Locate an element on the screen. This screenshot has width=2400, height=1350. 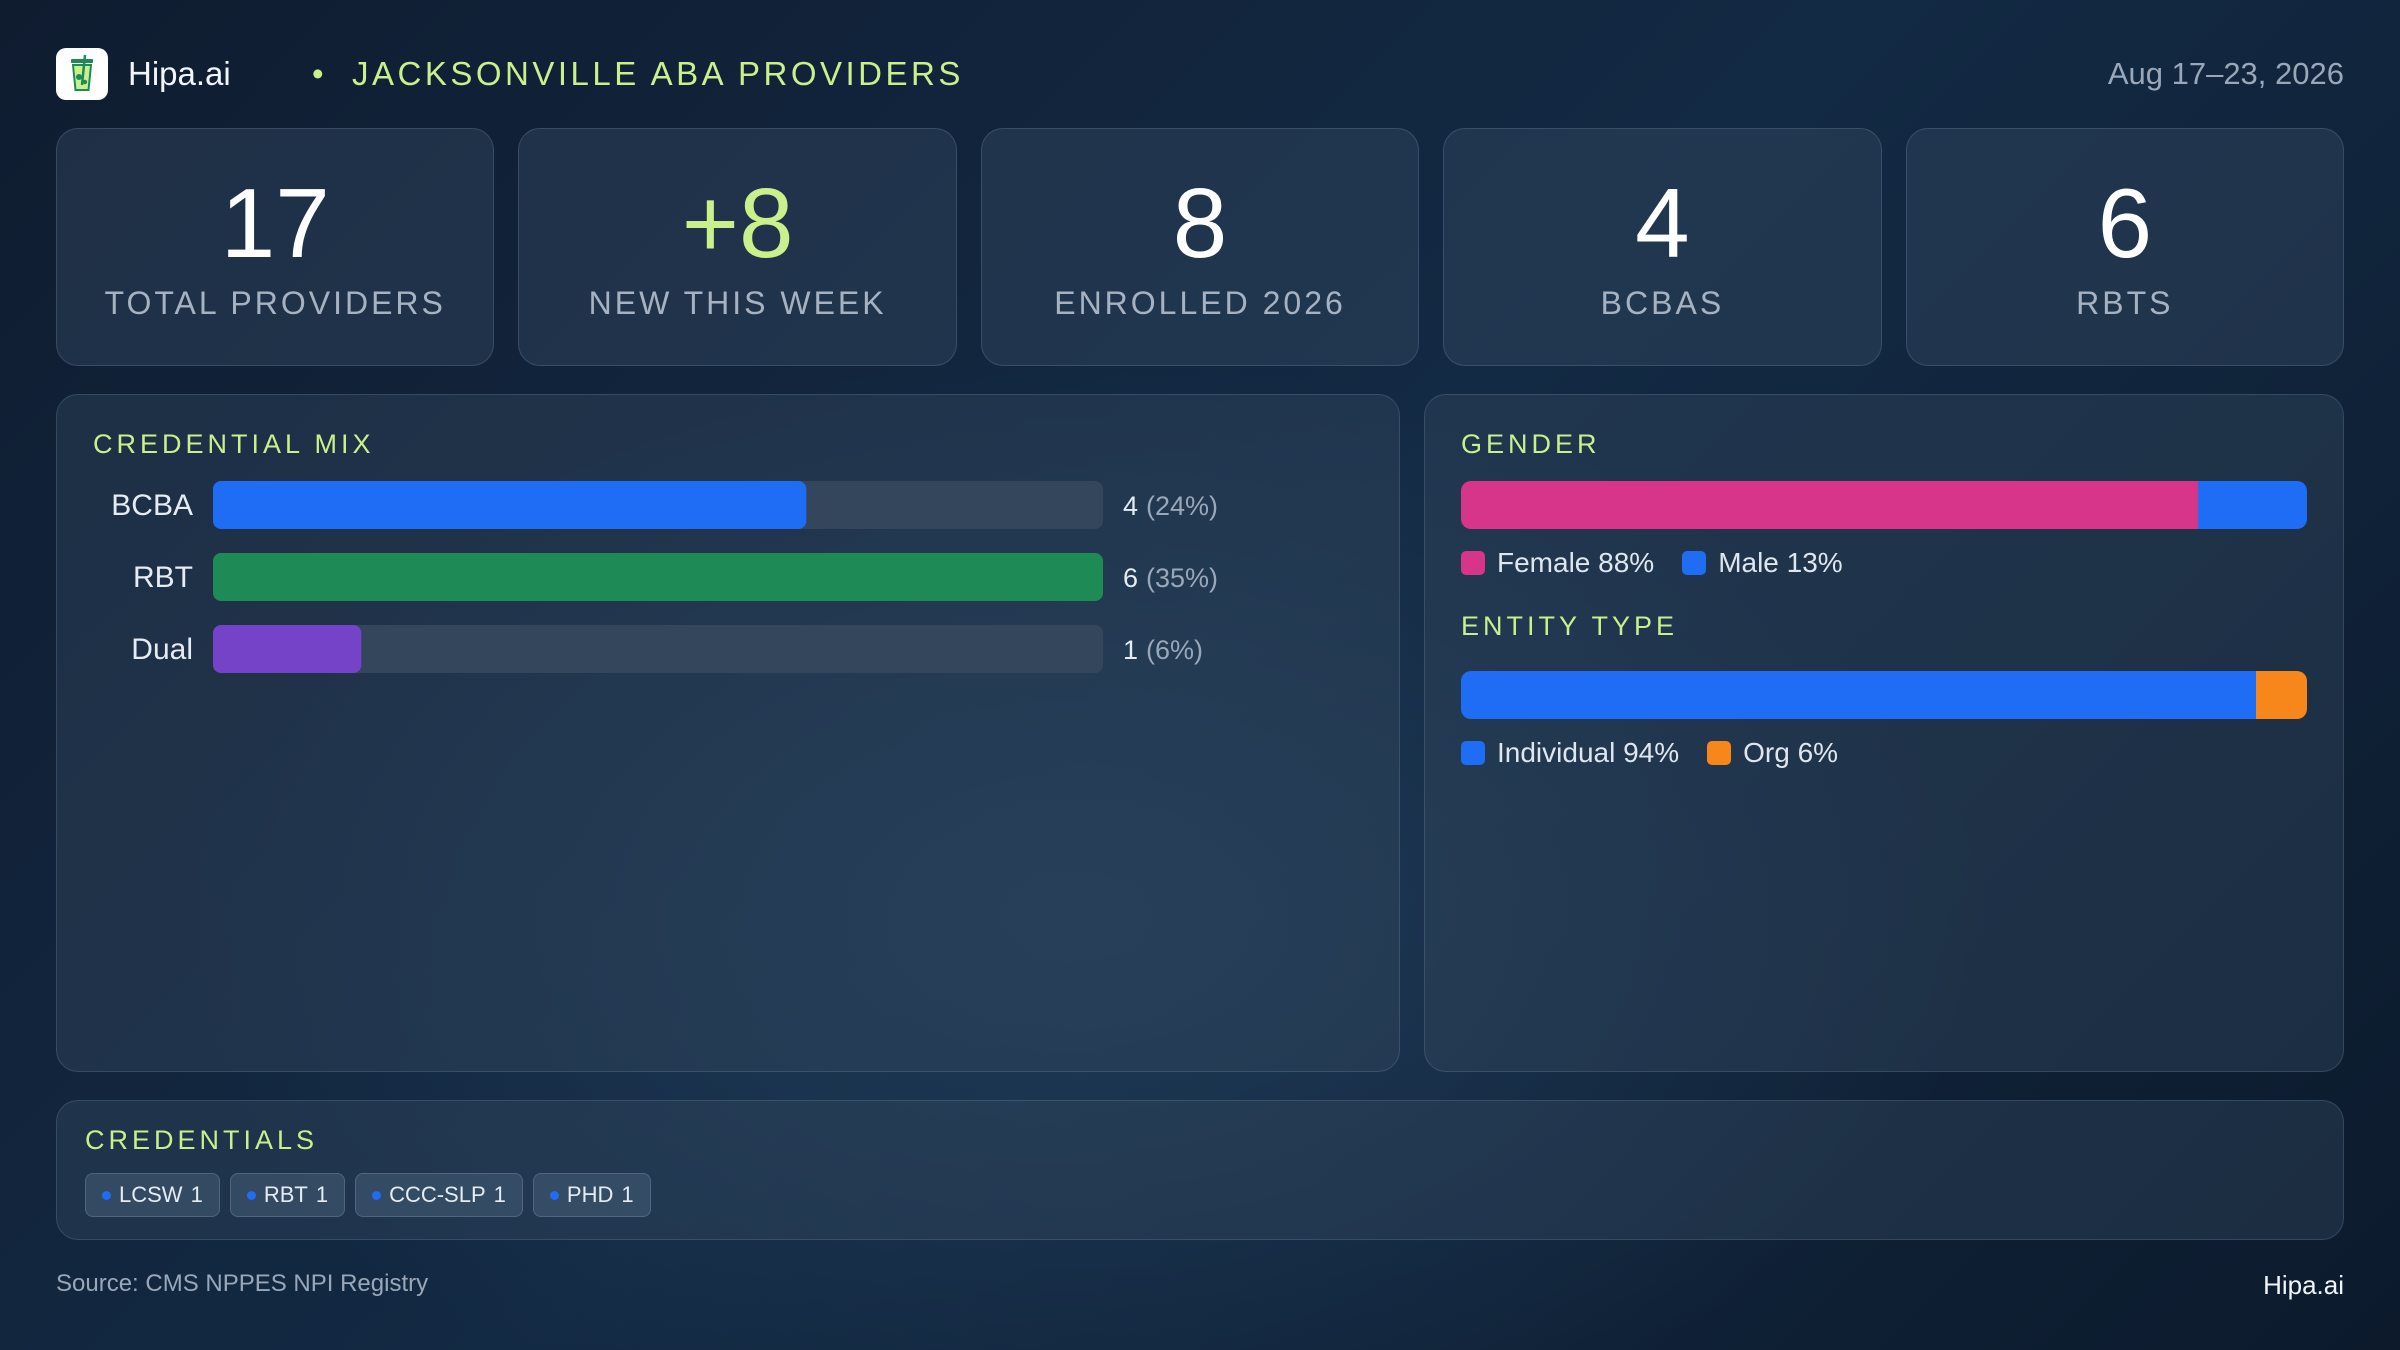
drink-cup-icon is located at coordinates (82, 74).